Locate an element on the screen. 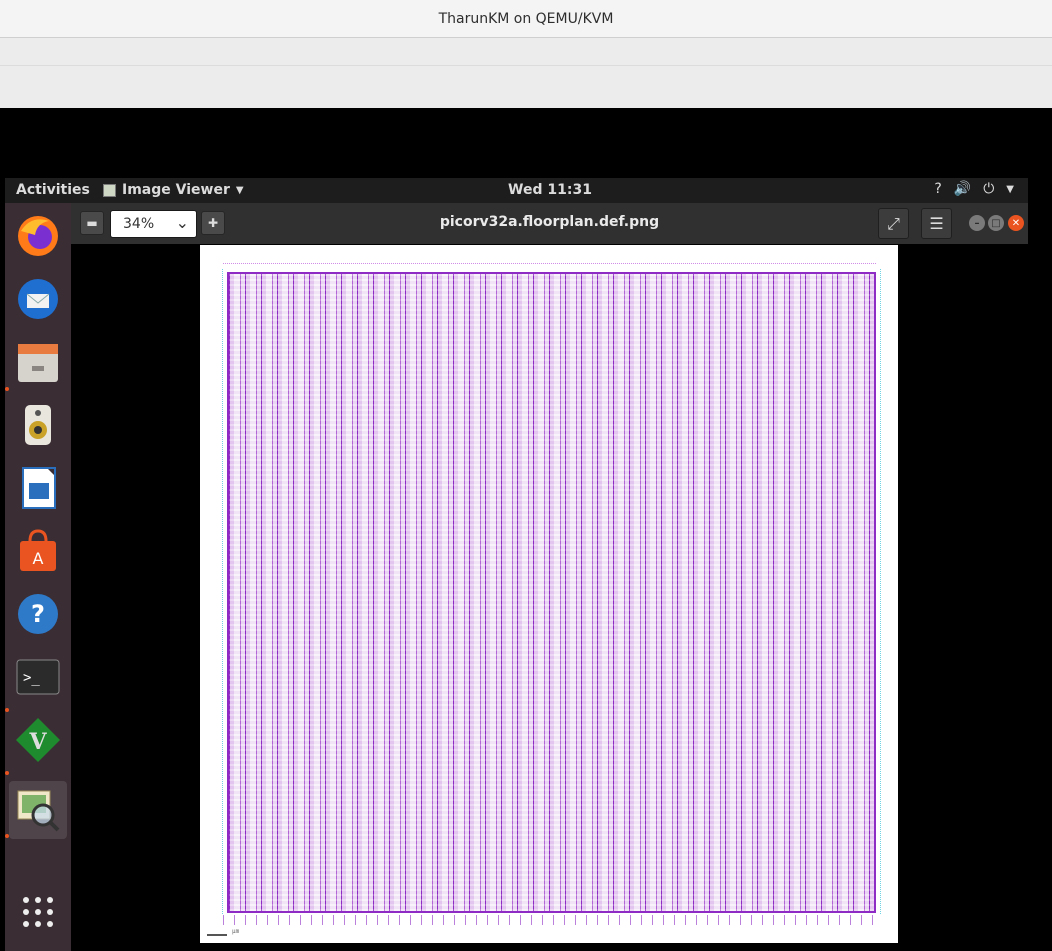  close-icon: ✕ is located at coordinates (1016, 223).